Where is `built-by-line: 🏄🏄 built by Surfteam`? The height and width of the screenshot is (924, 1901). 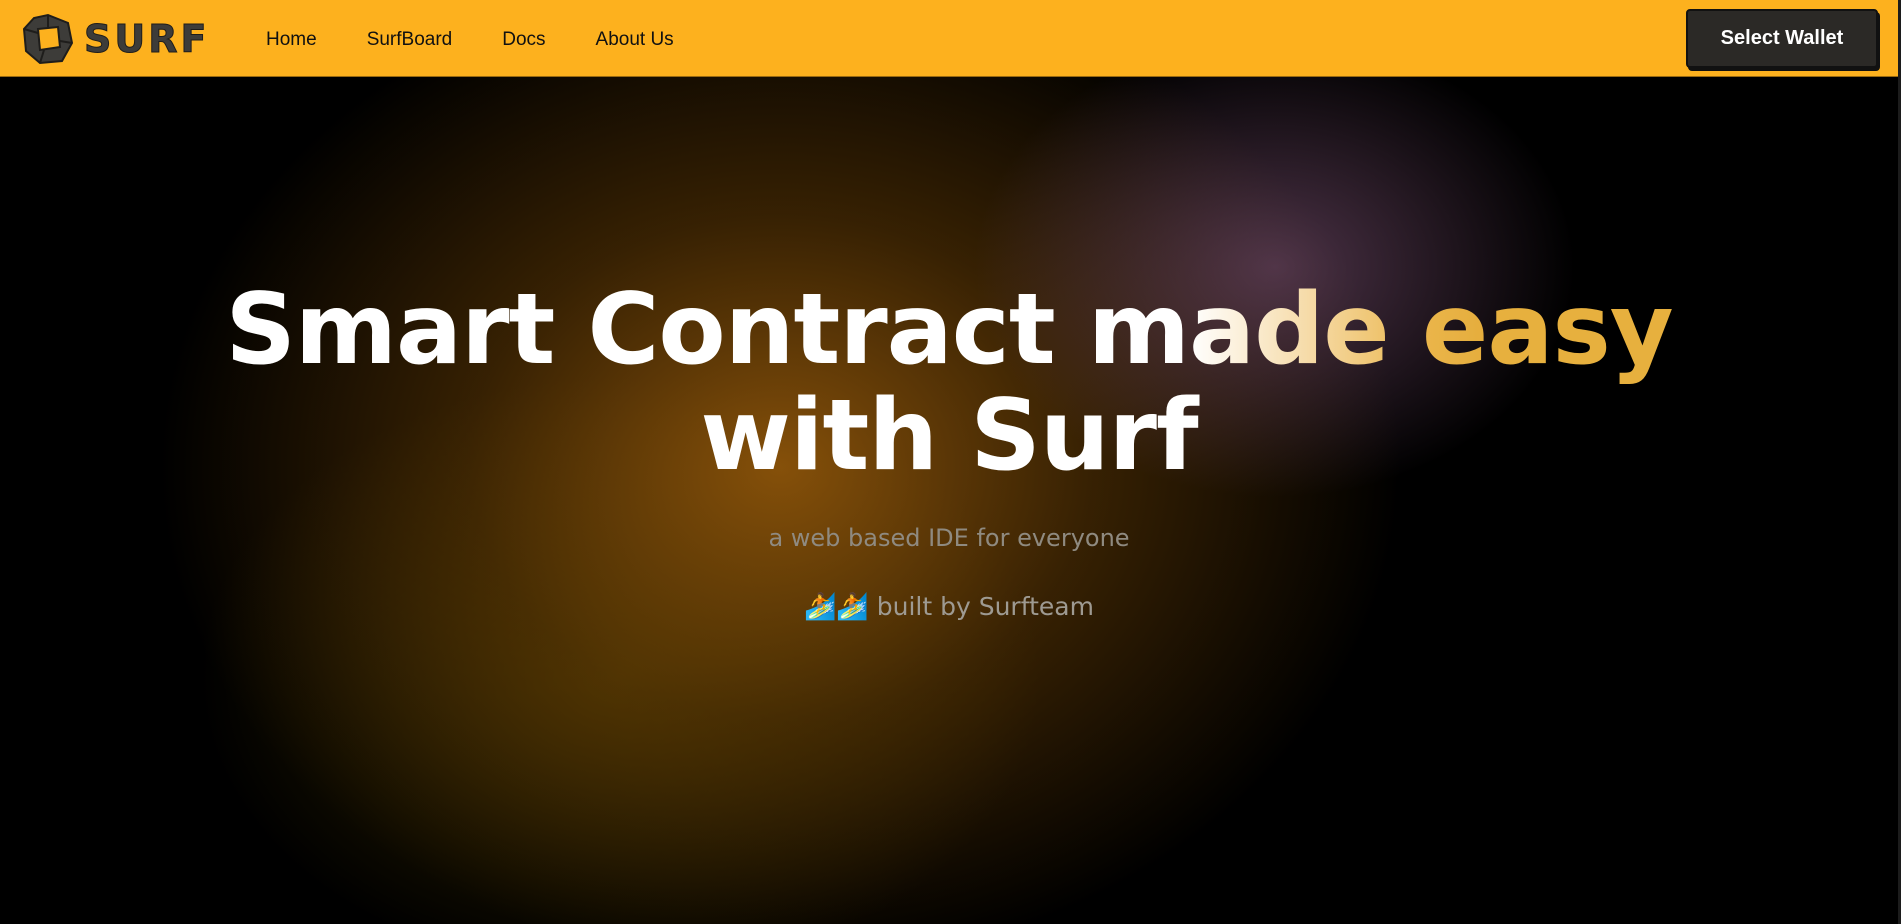 built-by-line: 🏄🏄 built by Surfteam is located at coordinates (949, 607).